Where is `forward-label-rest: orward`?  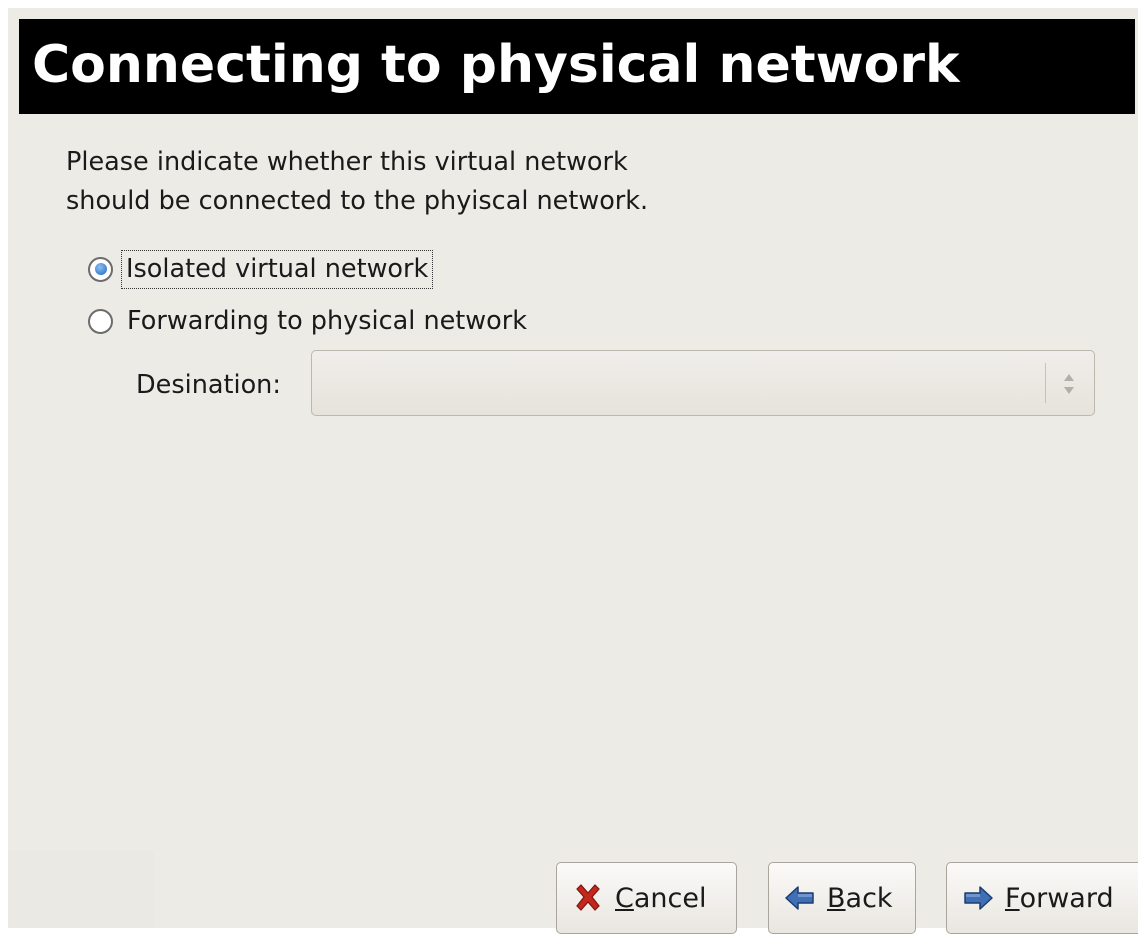 forward-label-rest: orward is located at coordinates (1066, 898).